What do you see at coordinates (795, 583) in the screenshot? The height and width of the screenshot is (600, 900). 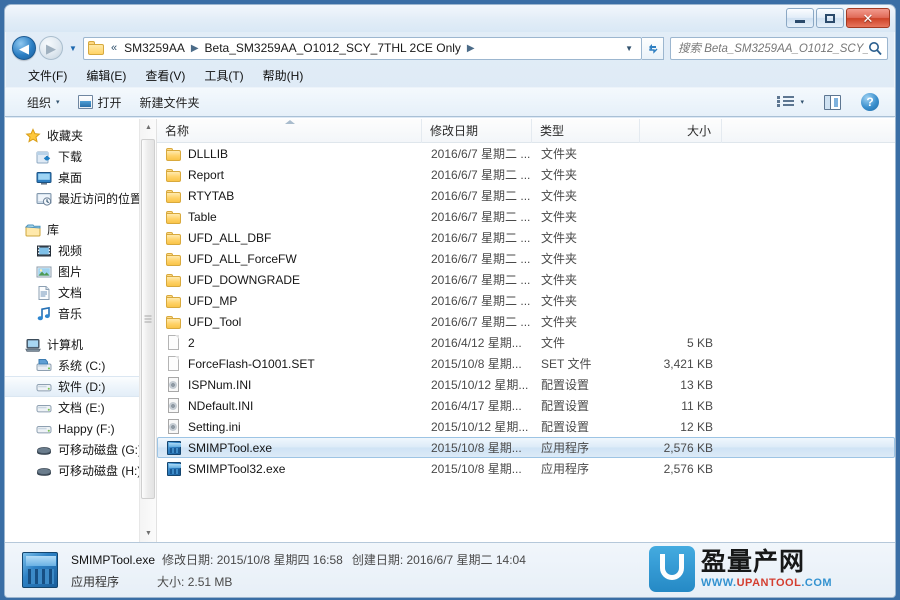 I see `watermark-url: WWW.UPANTOOL.COM` at bounding box center [795, 583].